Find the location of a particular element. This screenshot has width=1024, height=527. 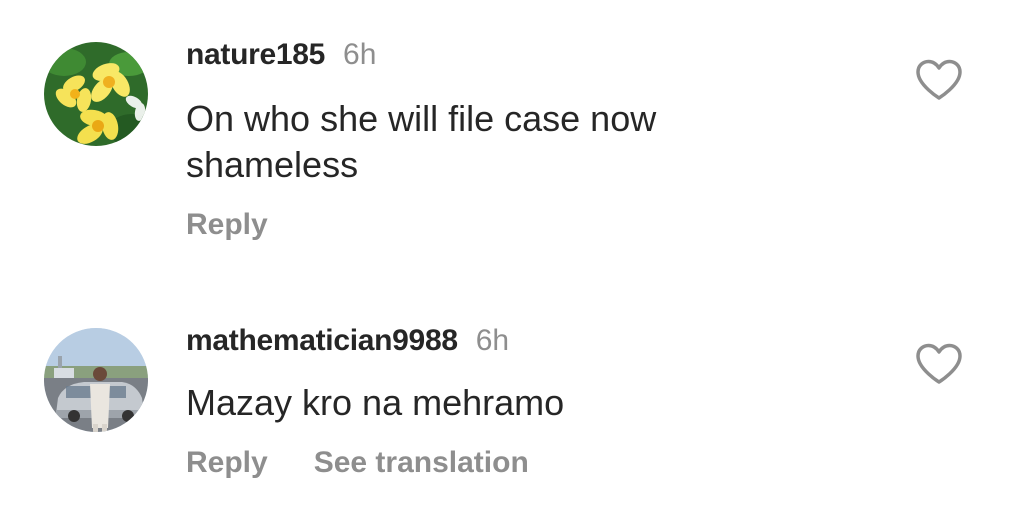

comment-text: On who she will file case now shameless is located at coordinates (421, 141).